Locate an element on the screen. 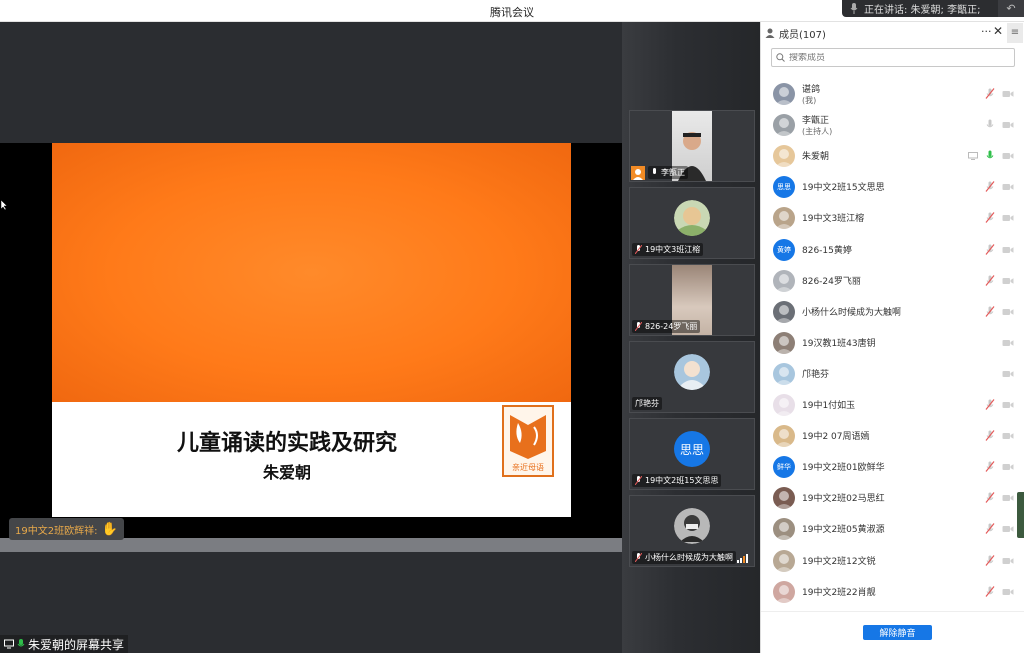 This screenshot has height=653, width=1024. host-icon is located at coordinates (638, 173).